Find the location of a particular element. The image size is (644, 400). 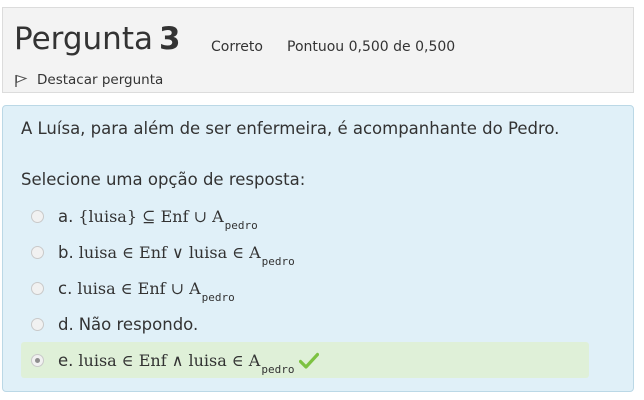

option-formula: luisa ∈ Enf ∪ Apedro is located at coordinates (156, 291).